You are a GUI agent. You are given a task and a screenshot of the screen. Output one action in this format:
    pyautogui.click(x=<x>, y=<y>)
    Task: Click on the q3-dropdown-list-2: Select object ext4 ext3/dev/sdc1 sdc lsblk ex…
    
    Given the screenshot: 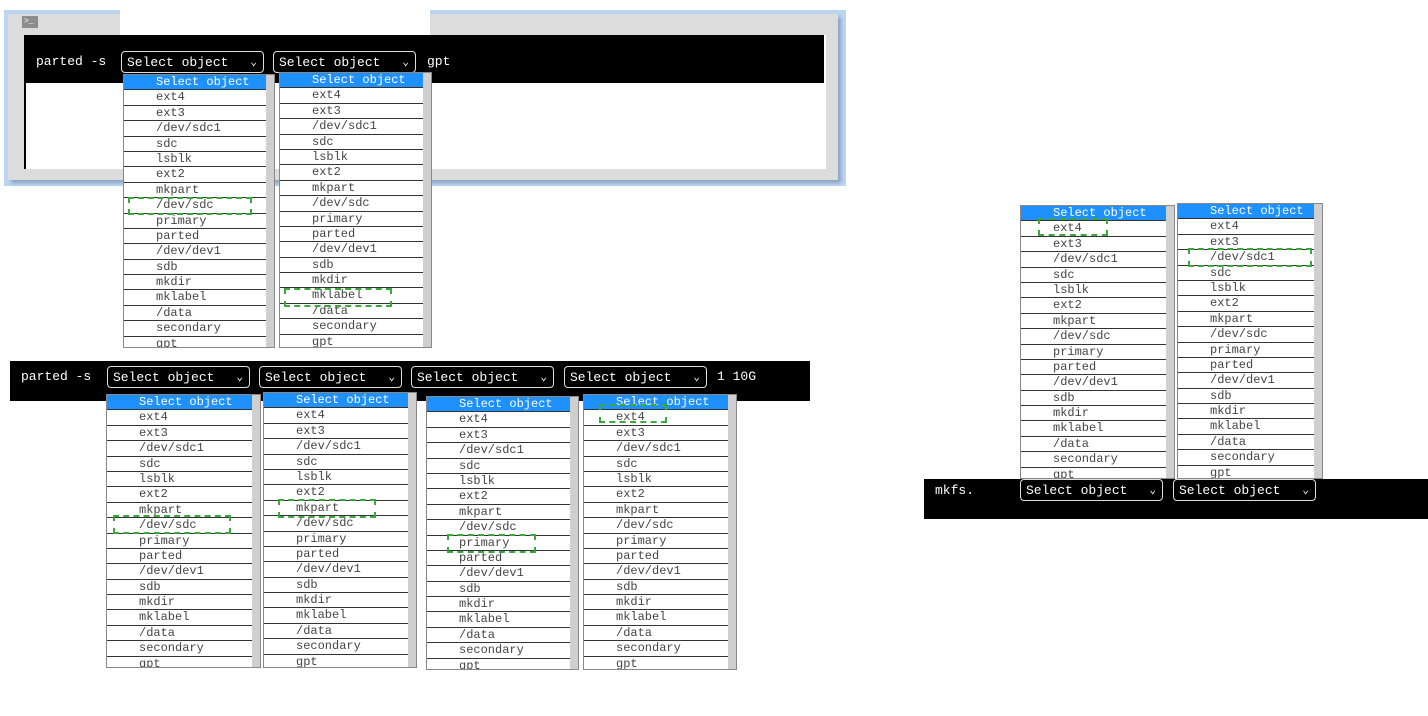 What is the action you would take?
    pyautogui.click(x=1250, y=341)
    